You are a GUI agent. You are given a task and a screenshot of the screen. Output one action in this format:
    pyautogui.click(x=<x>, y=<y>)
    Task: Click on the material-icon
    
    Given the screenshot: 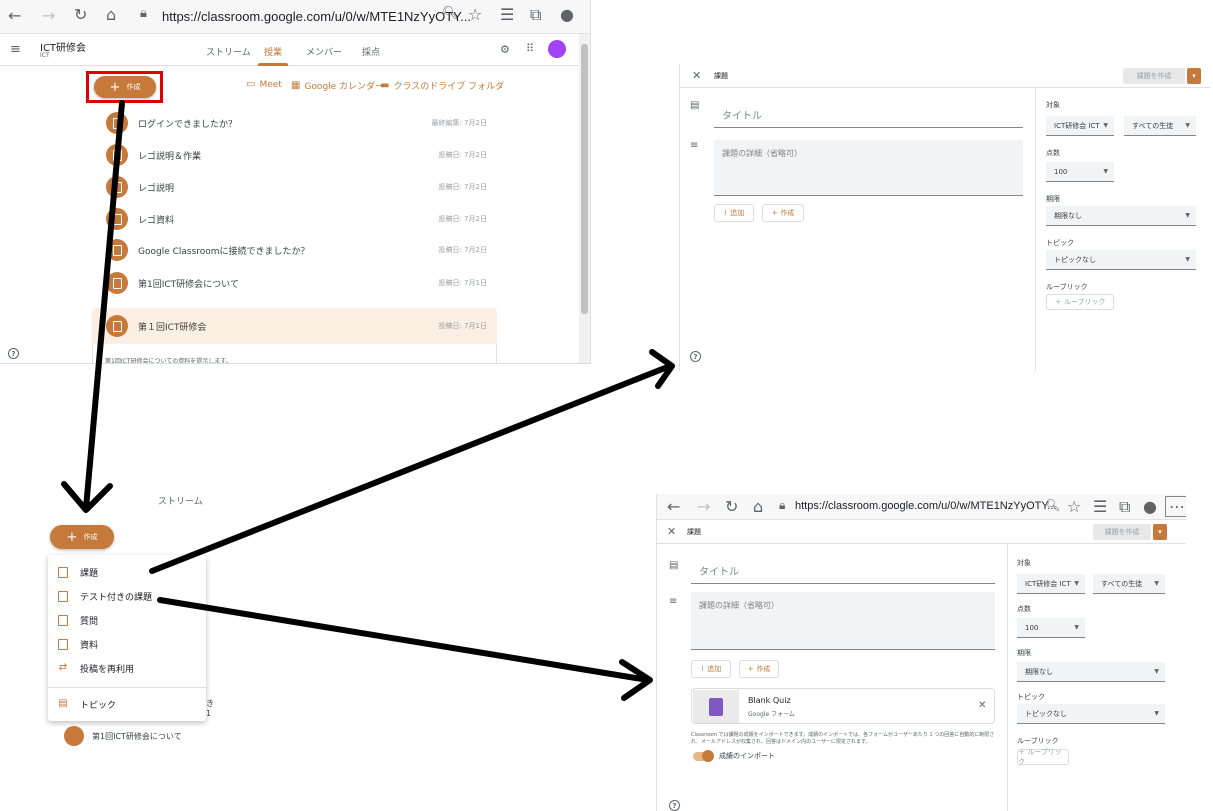 What is the action you would take?
    pyautogui.click(x=117, y=219)
    